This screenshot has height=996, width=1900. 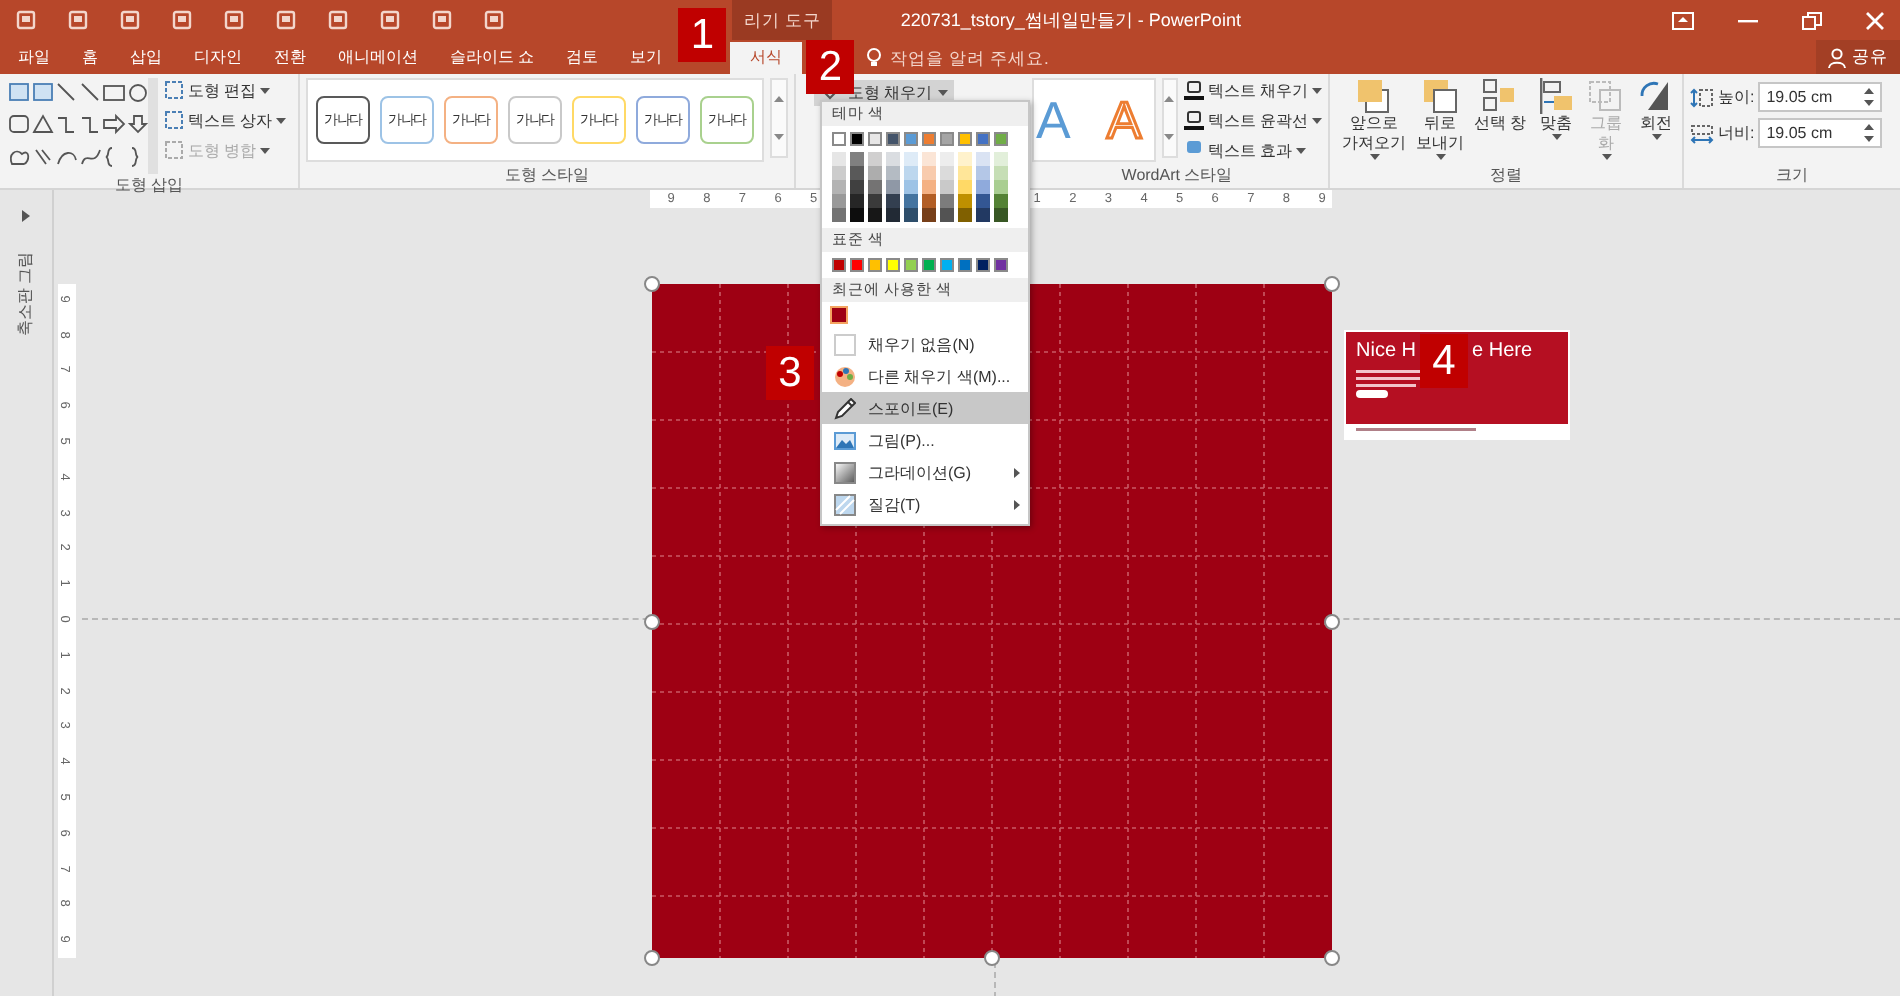 What do you see at coordinates (646, 58) in the screenshot?
I see `ribbon-tab: 보기` at bounding box center [646, 58].